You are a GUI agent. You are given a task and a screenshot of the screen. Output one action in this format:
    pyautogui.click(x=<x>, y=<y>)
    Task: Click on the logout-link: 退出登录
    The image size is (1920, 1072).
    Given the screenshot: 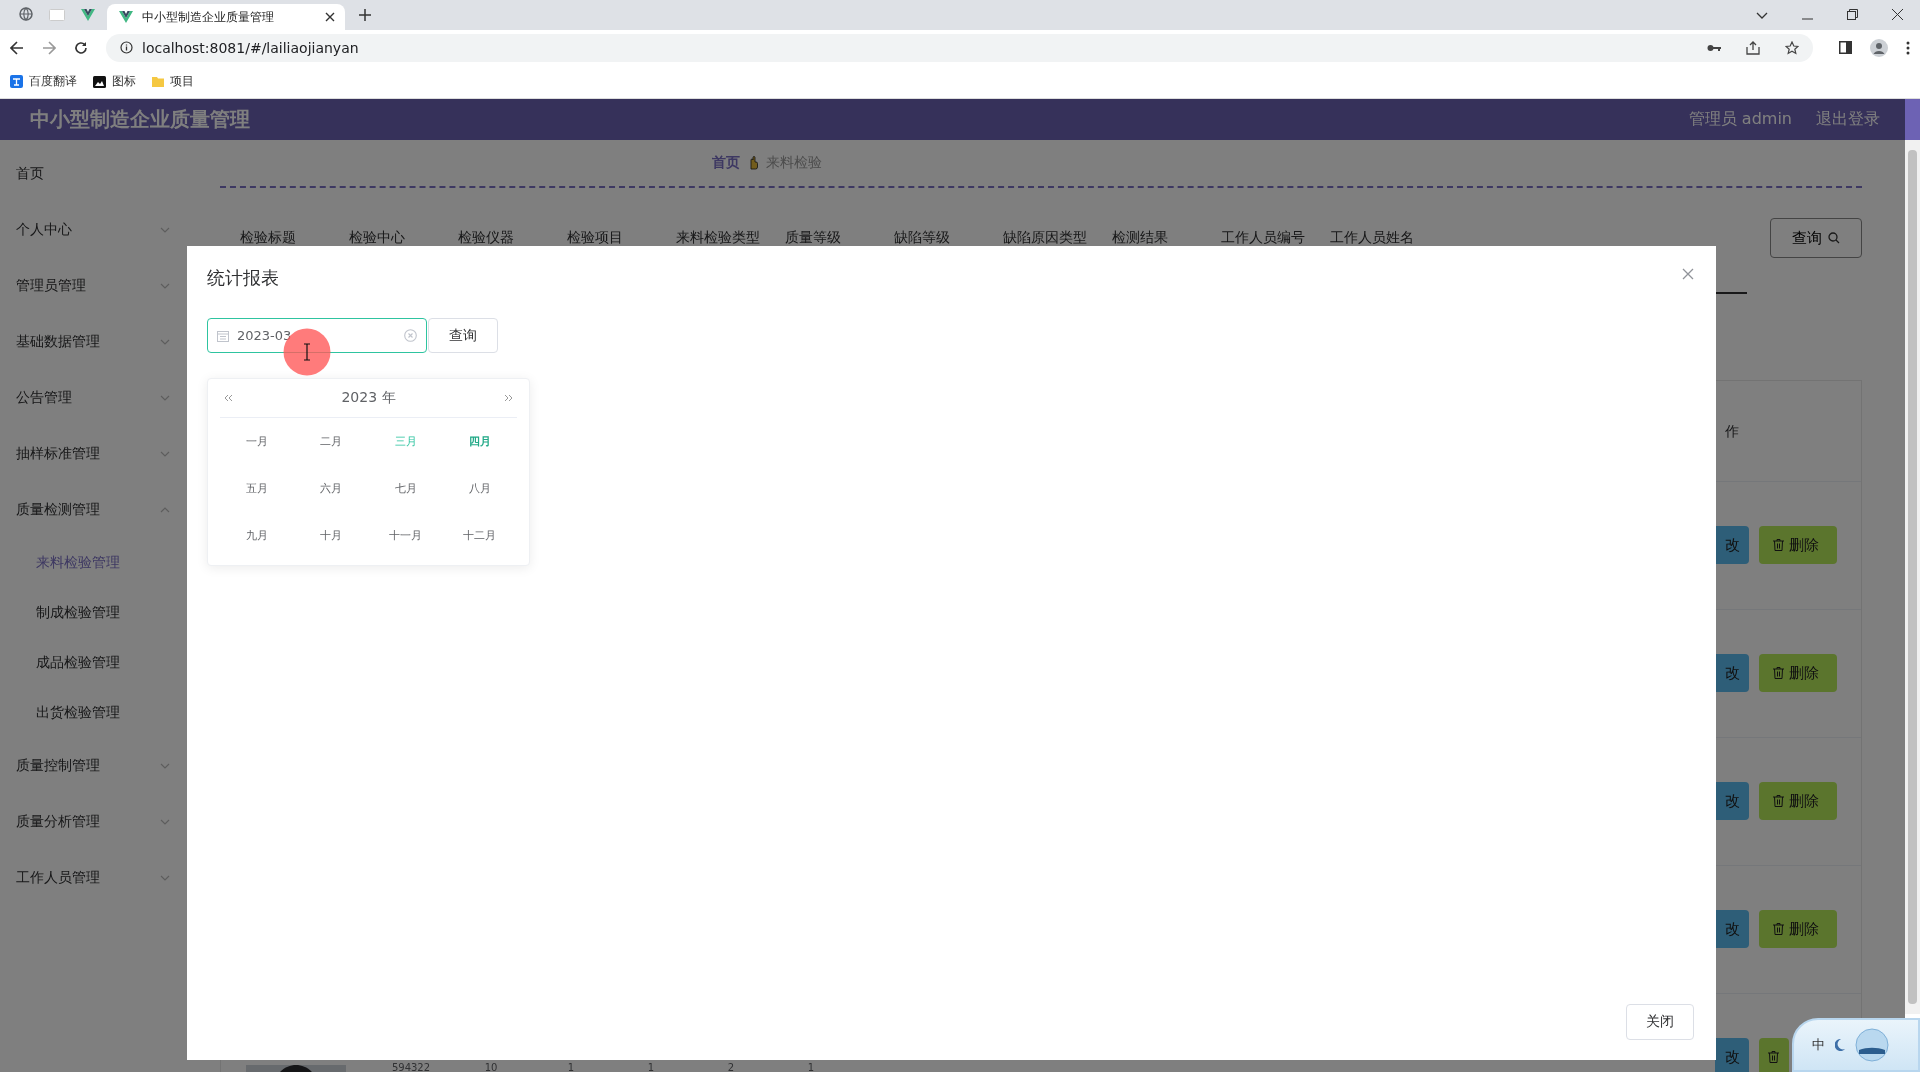 What is the action you would take?
    pyautogui.click(x=1848, y=119)
    